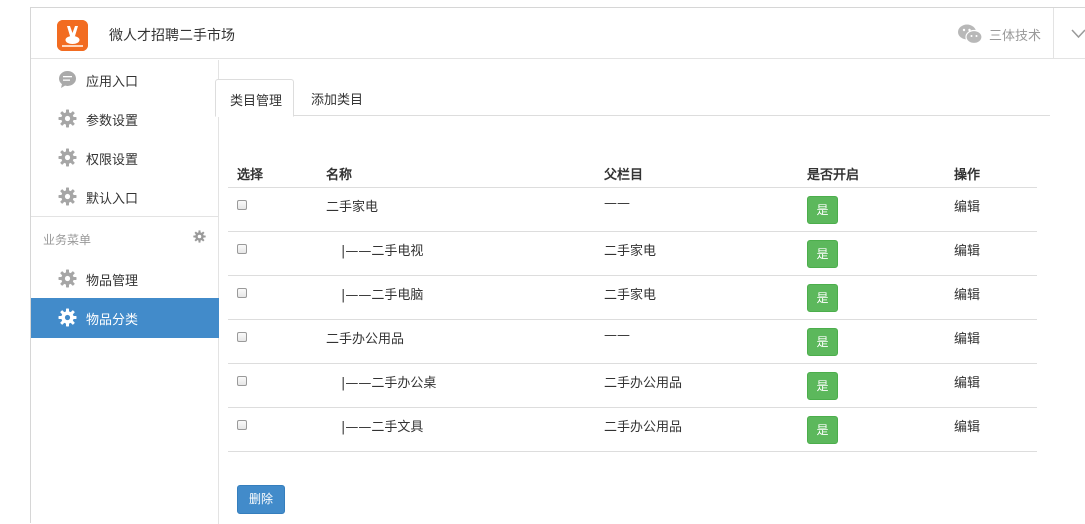 The width and height of the screenshot is (1085, 524). I want to click on app-title: 微人才招聘二手市场, so click(172, 36).